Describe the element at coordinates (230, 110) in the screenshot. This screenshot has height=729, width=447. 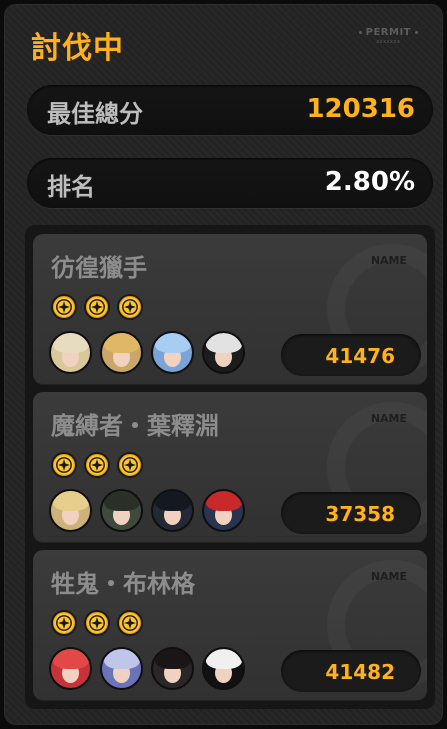
I see `best-score-row: 最佳總分 120316` at that location.